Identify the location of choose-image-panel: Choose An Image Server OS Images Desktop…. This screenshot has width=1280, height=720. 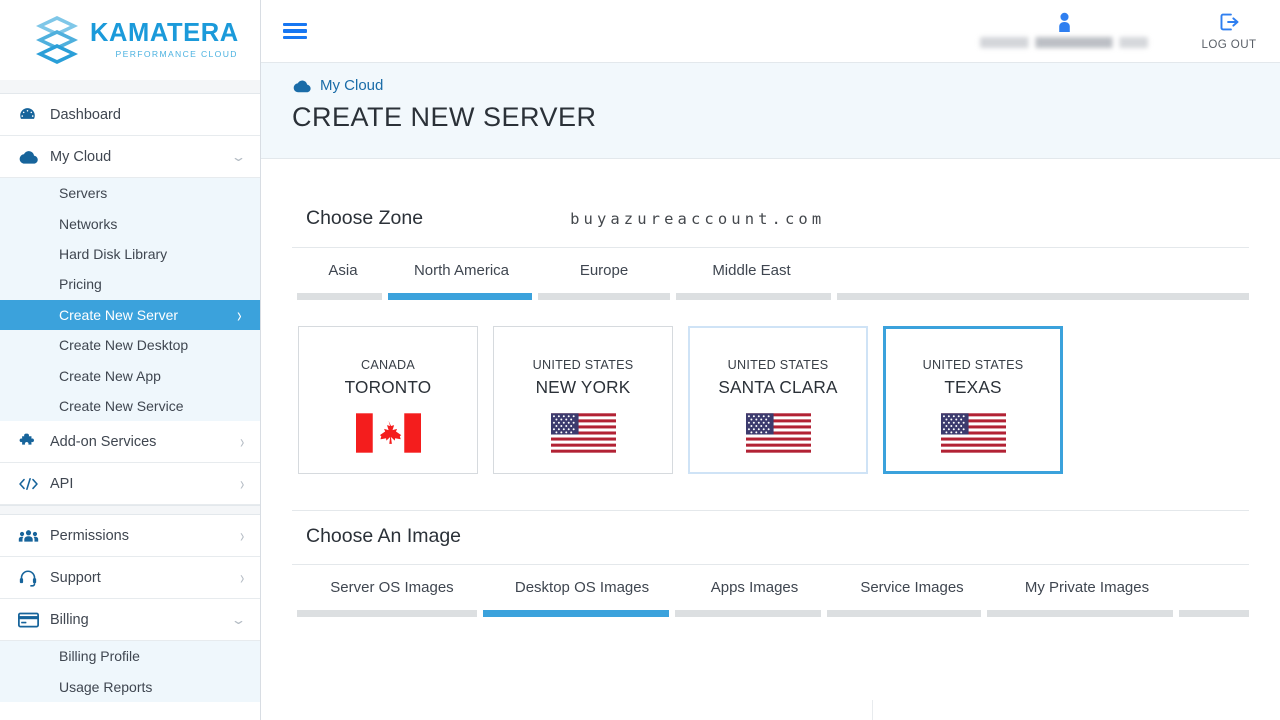
(771, 563).